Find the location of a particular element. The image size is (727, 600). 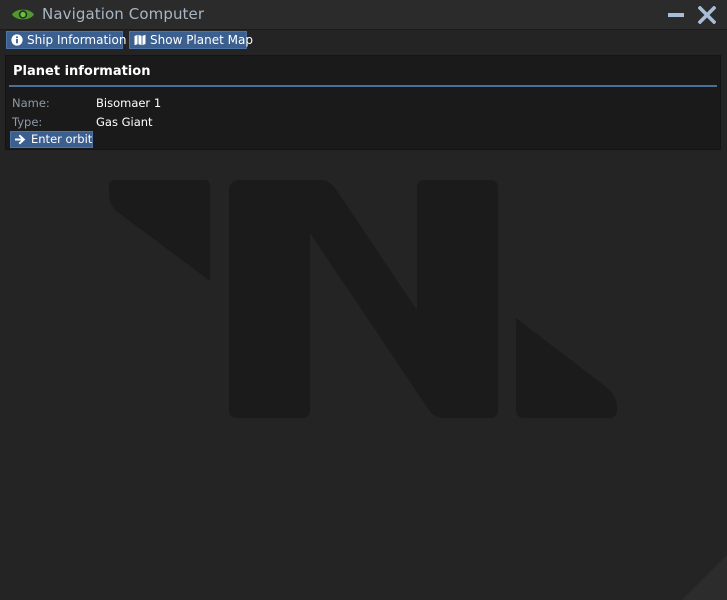

ship-information-button: Ship Information is located at coordinates (66, 40).